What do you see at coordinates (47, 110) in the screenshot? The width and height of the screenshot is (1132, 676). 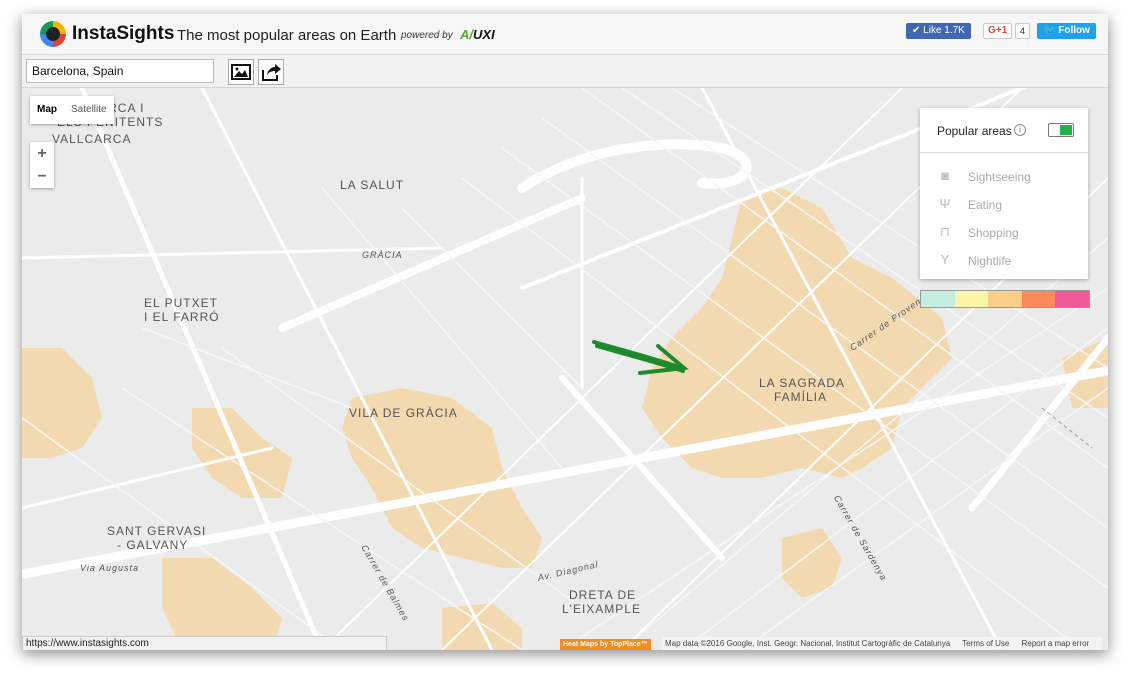 I see `map-view-button: Map` at bounding box center [47, 110].